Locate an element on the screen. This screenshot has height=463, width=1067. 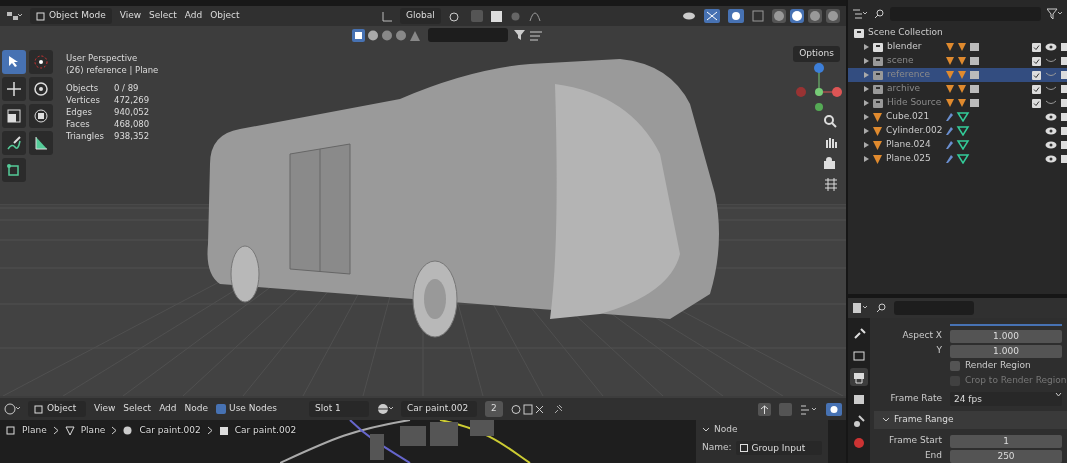
zoom-icon is located at coordinates (830, 121).